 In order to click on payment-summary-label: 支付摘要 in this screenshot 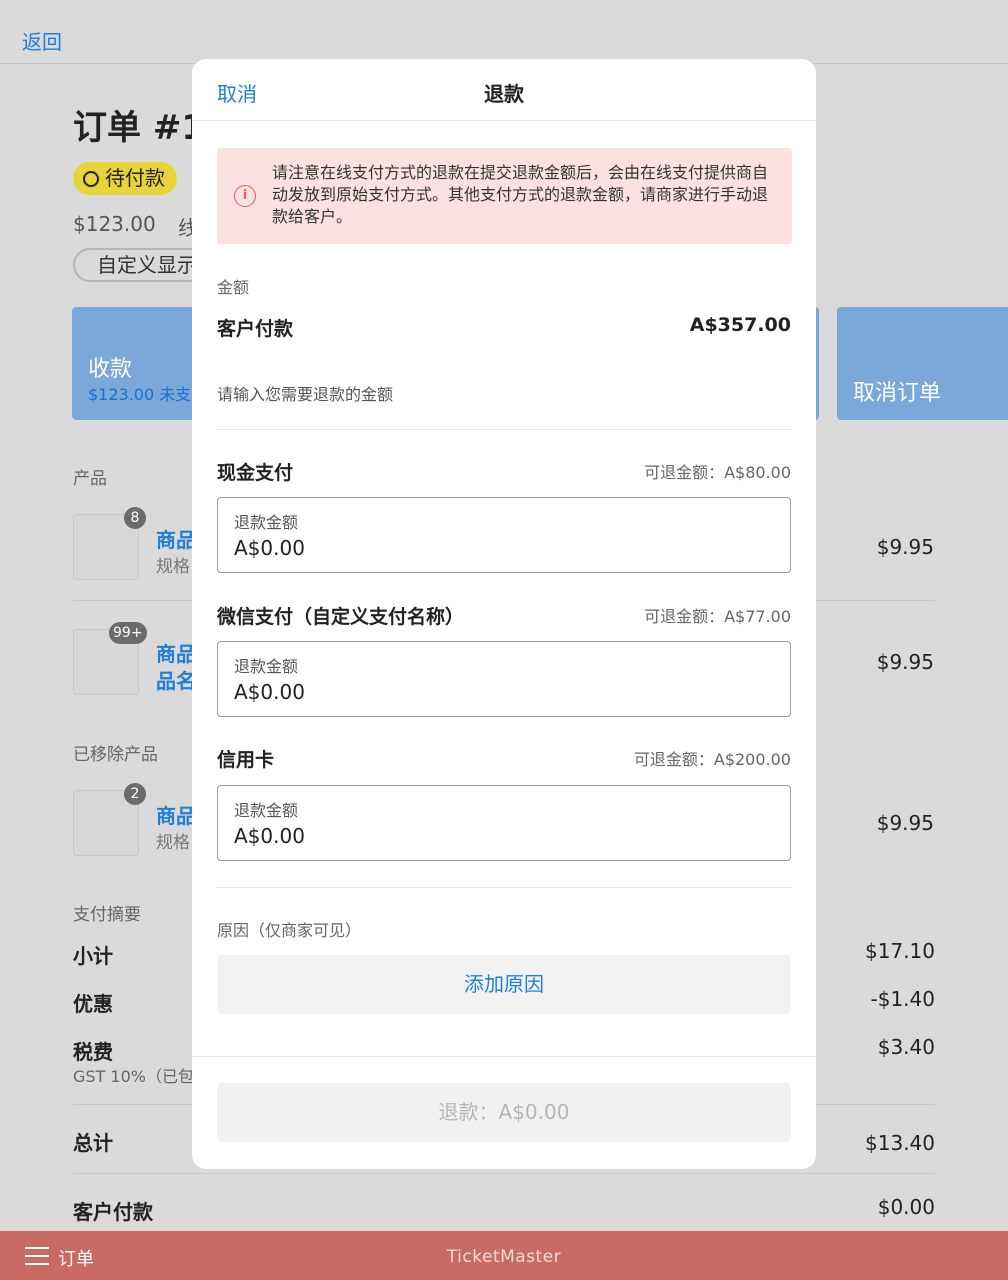, I will do `click(107, 915)`.